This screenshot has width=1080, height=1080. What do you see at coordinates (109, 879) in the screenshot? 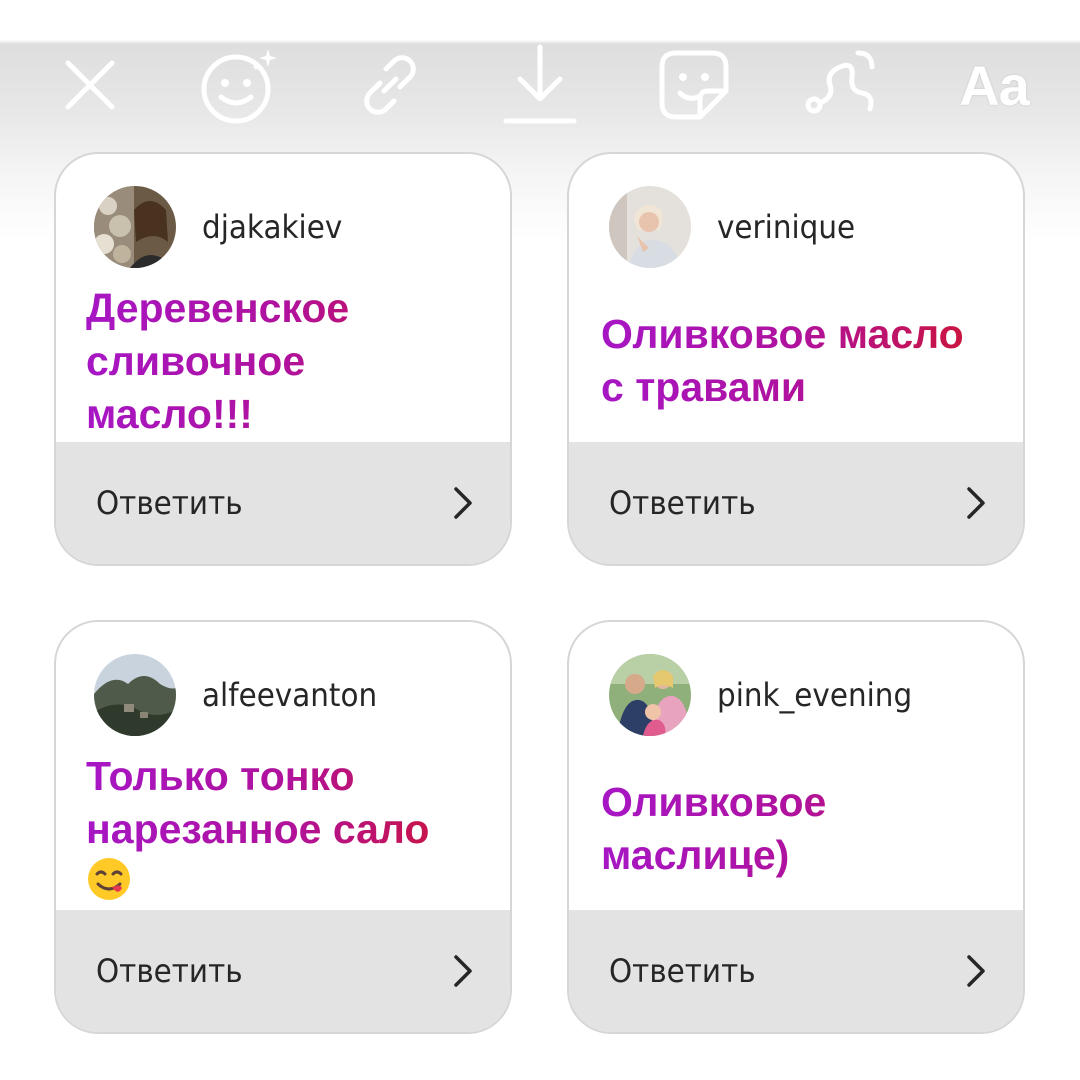
I see `face-savoring-food-icon` at bounding box center [109, 879].